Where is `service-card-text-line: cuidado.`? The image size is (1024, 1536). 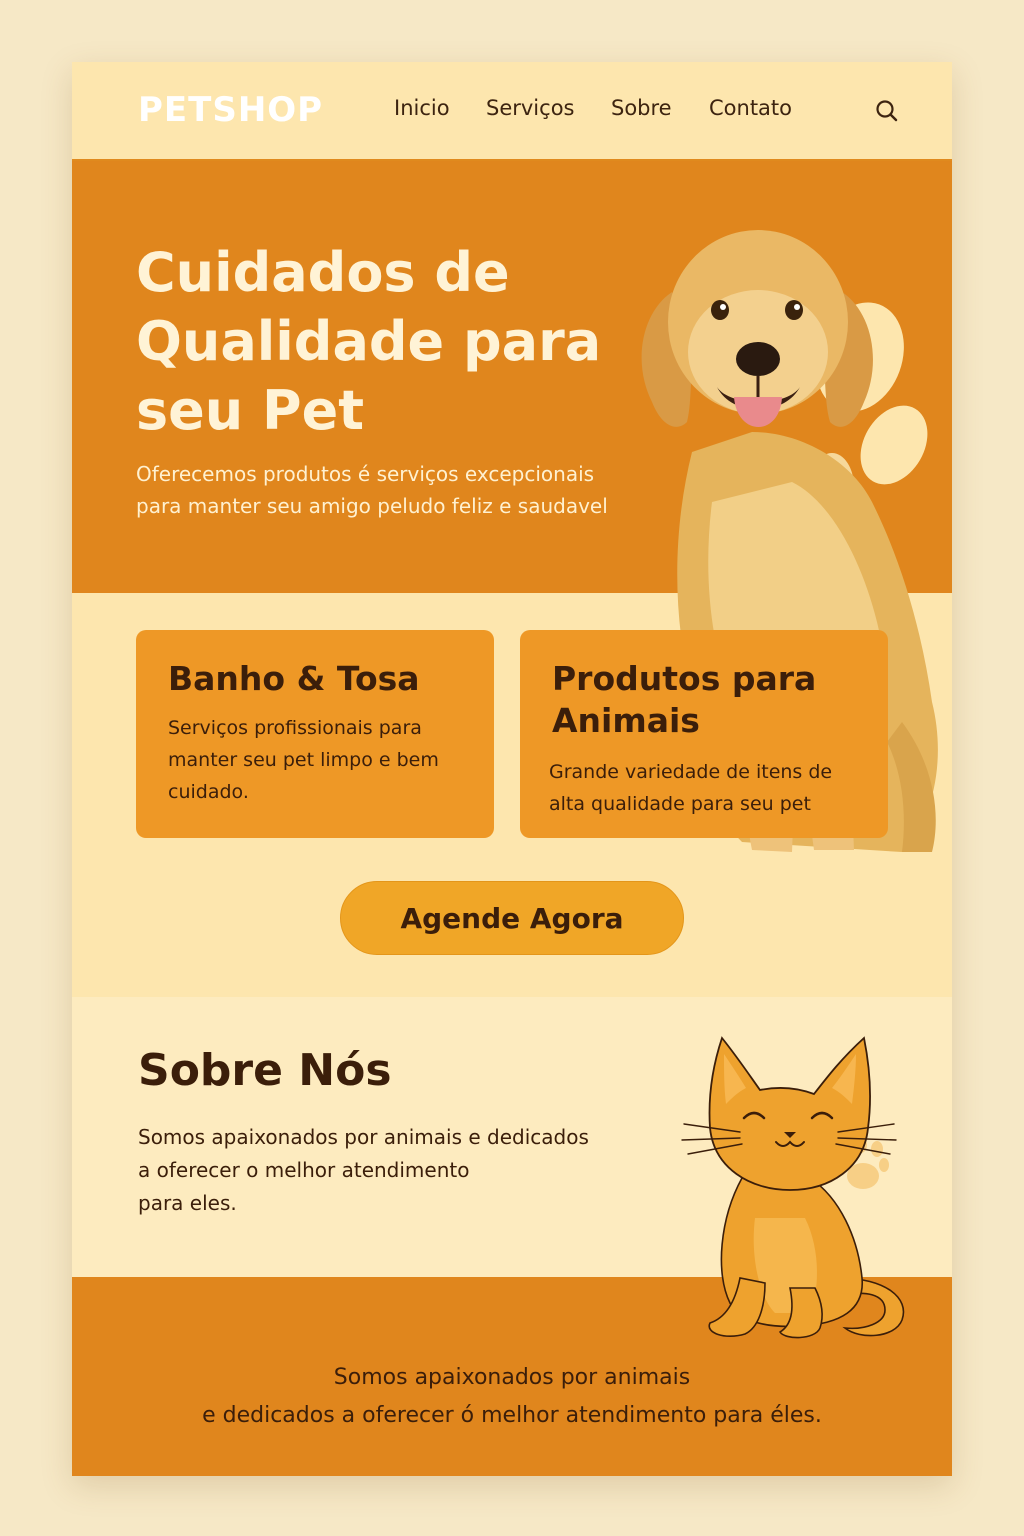
service-card-text-line: cuidado. is located at coordinates (208, 792).